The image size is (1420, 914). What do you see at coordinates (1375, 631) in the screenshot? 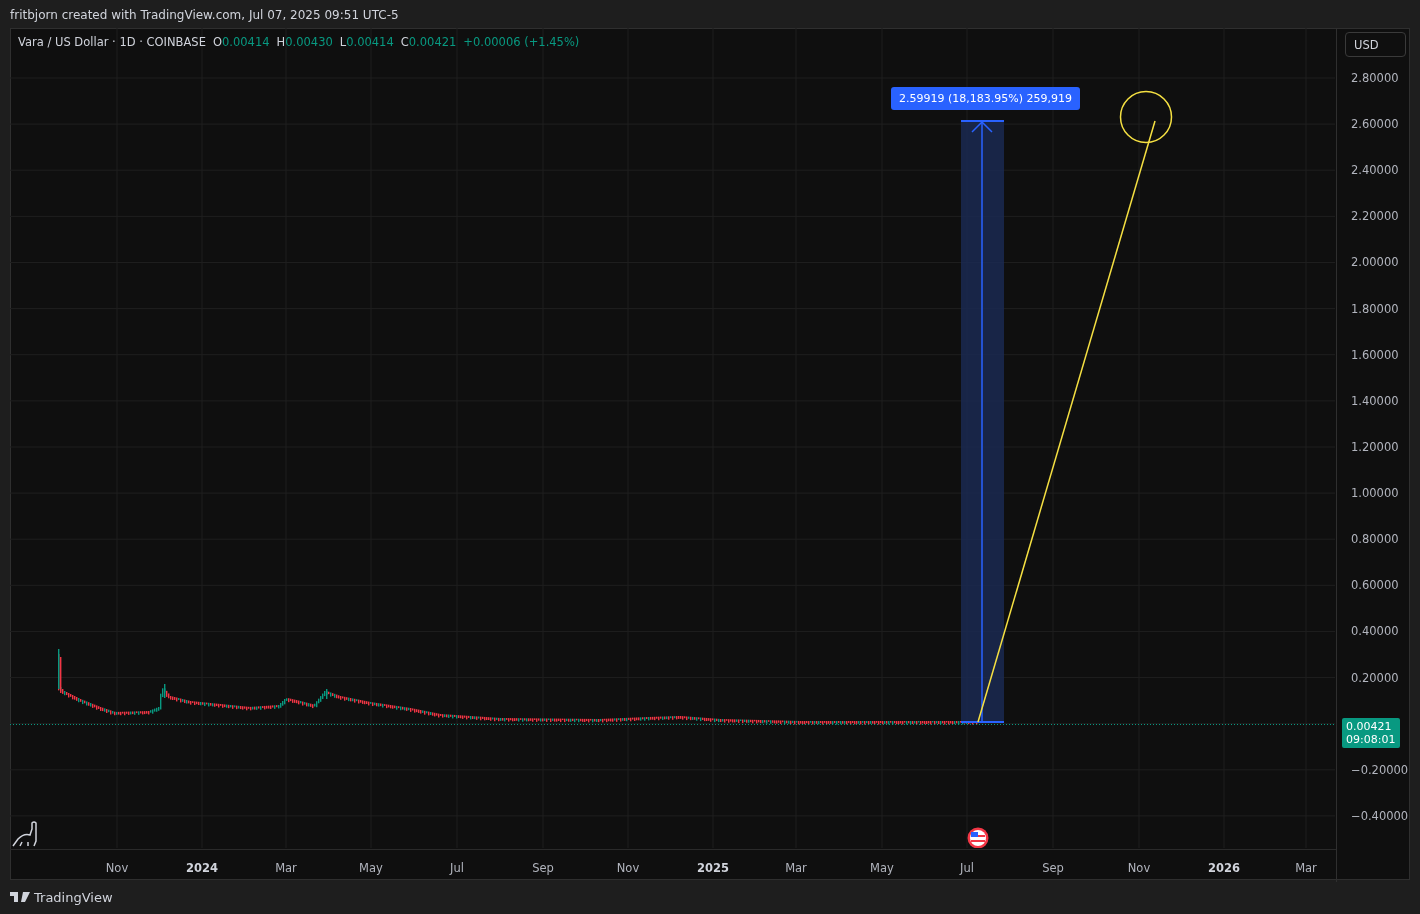
I see `price-tick: 0.40000` at bounding box center [1375, 631].